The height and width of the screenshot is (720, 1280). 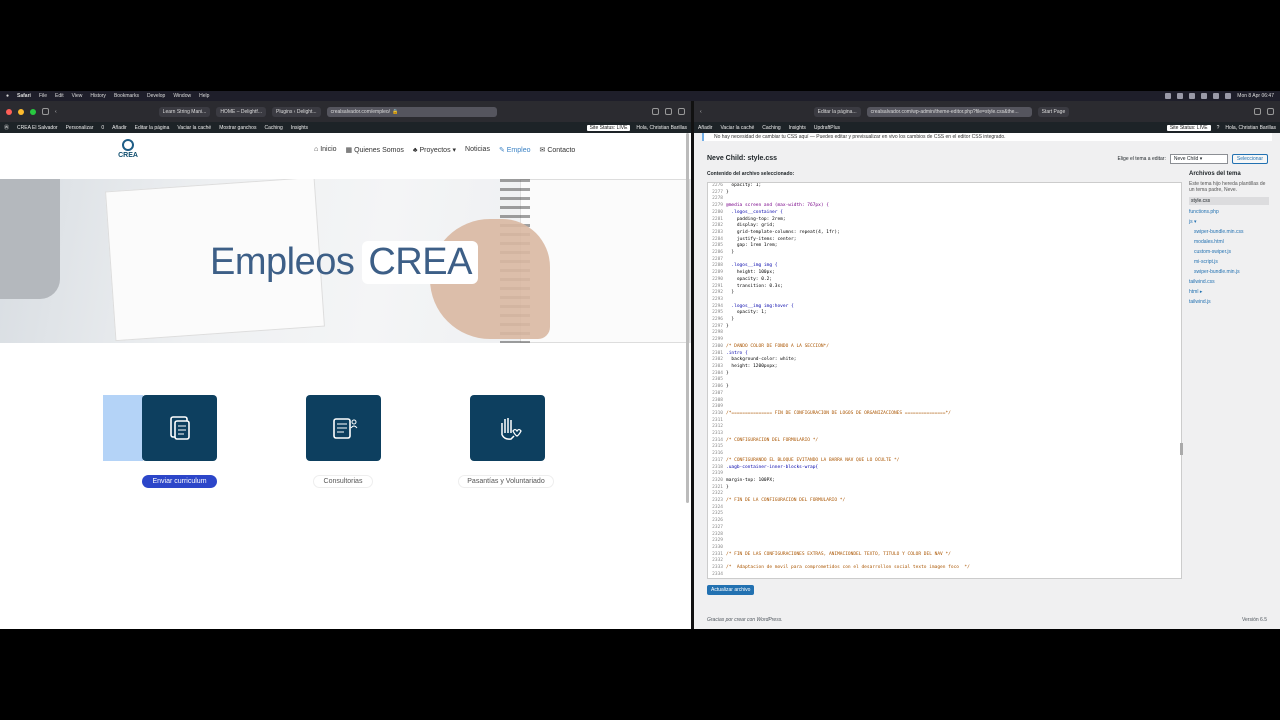 What do you see at coordinates (506, 481) in the screenshot?
I see `pasantias-button: Pasantías y Voluntariado` at bounding box center [506, 481].